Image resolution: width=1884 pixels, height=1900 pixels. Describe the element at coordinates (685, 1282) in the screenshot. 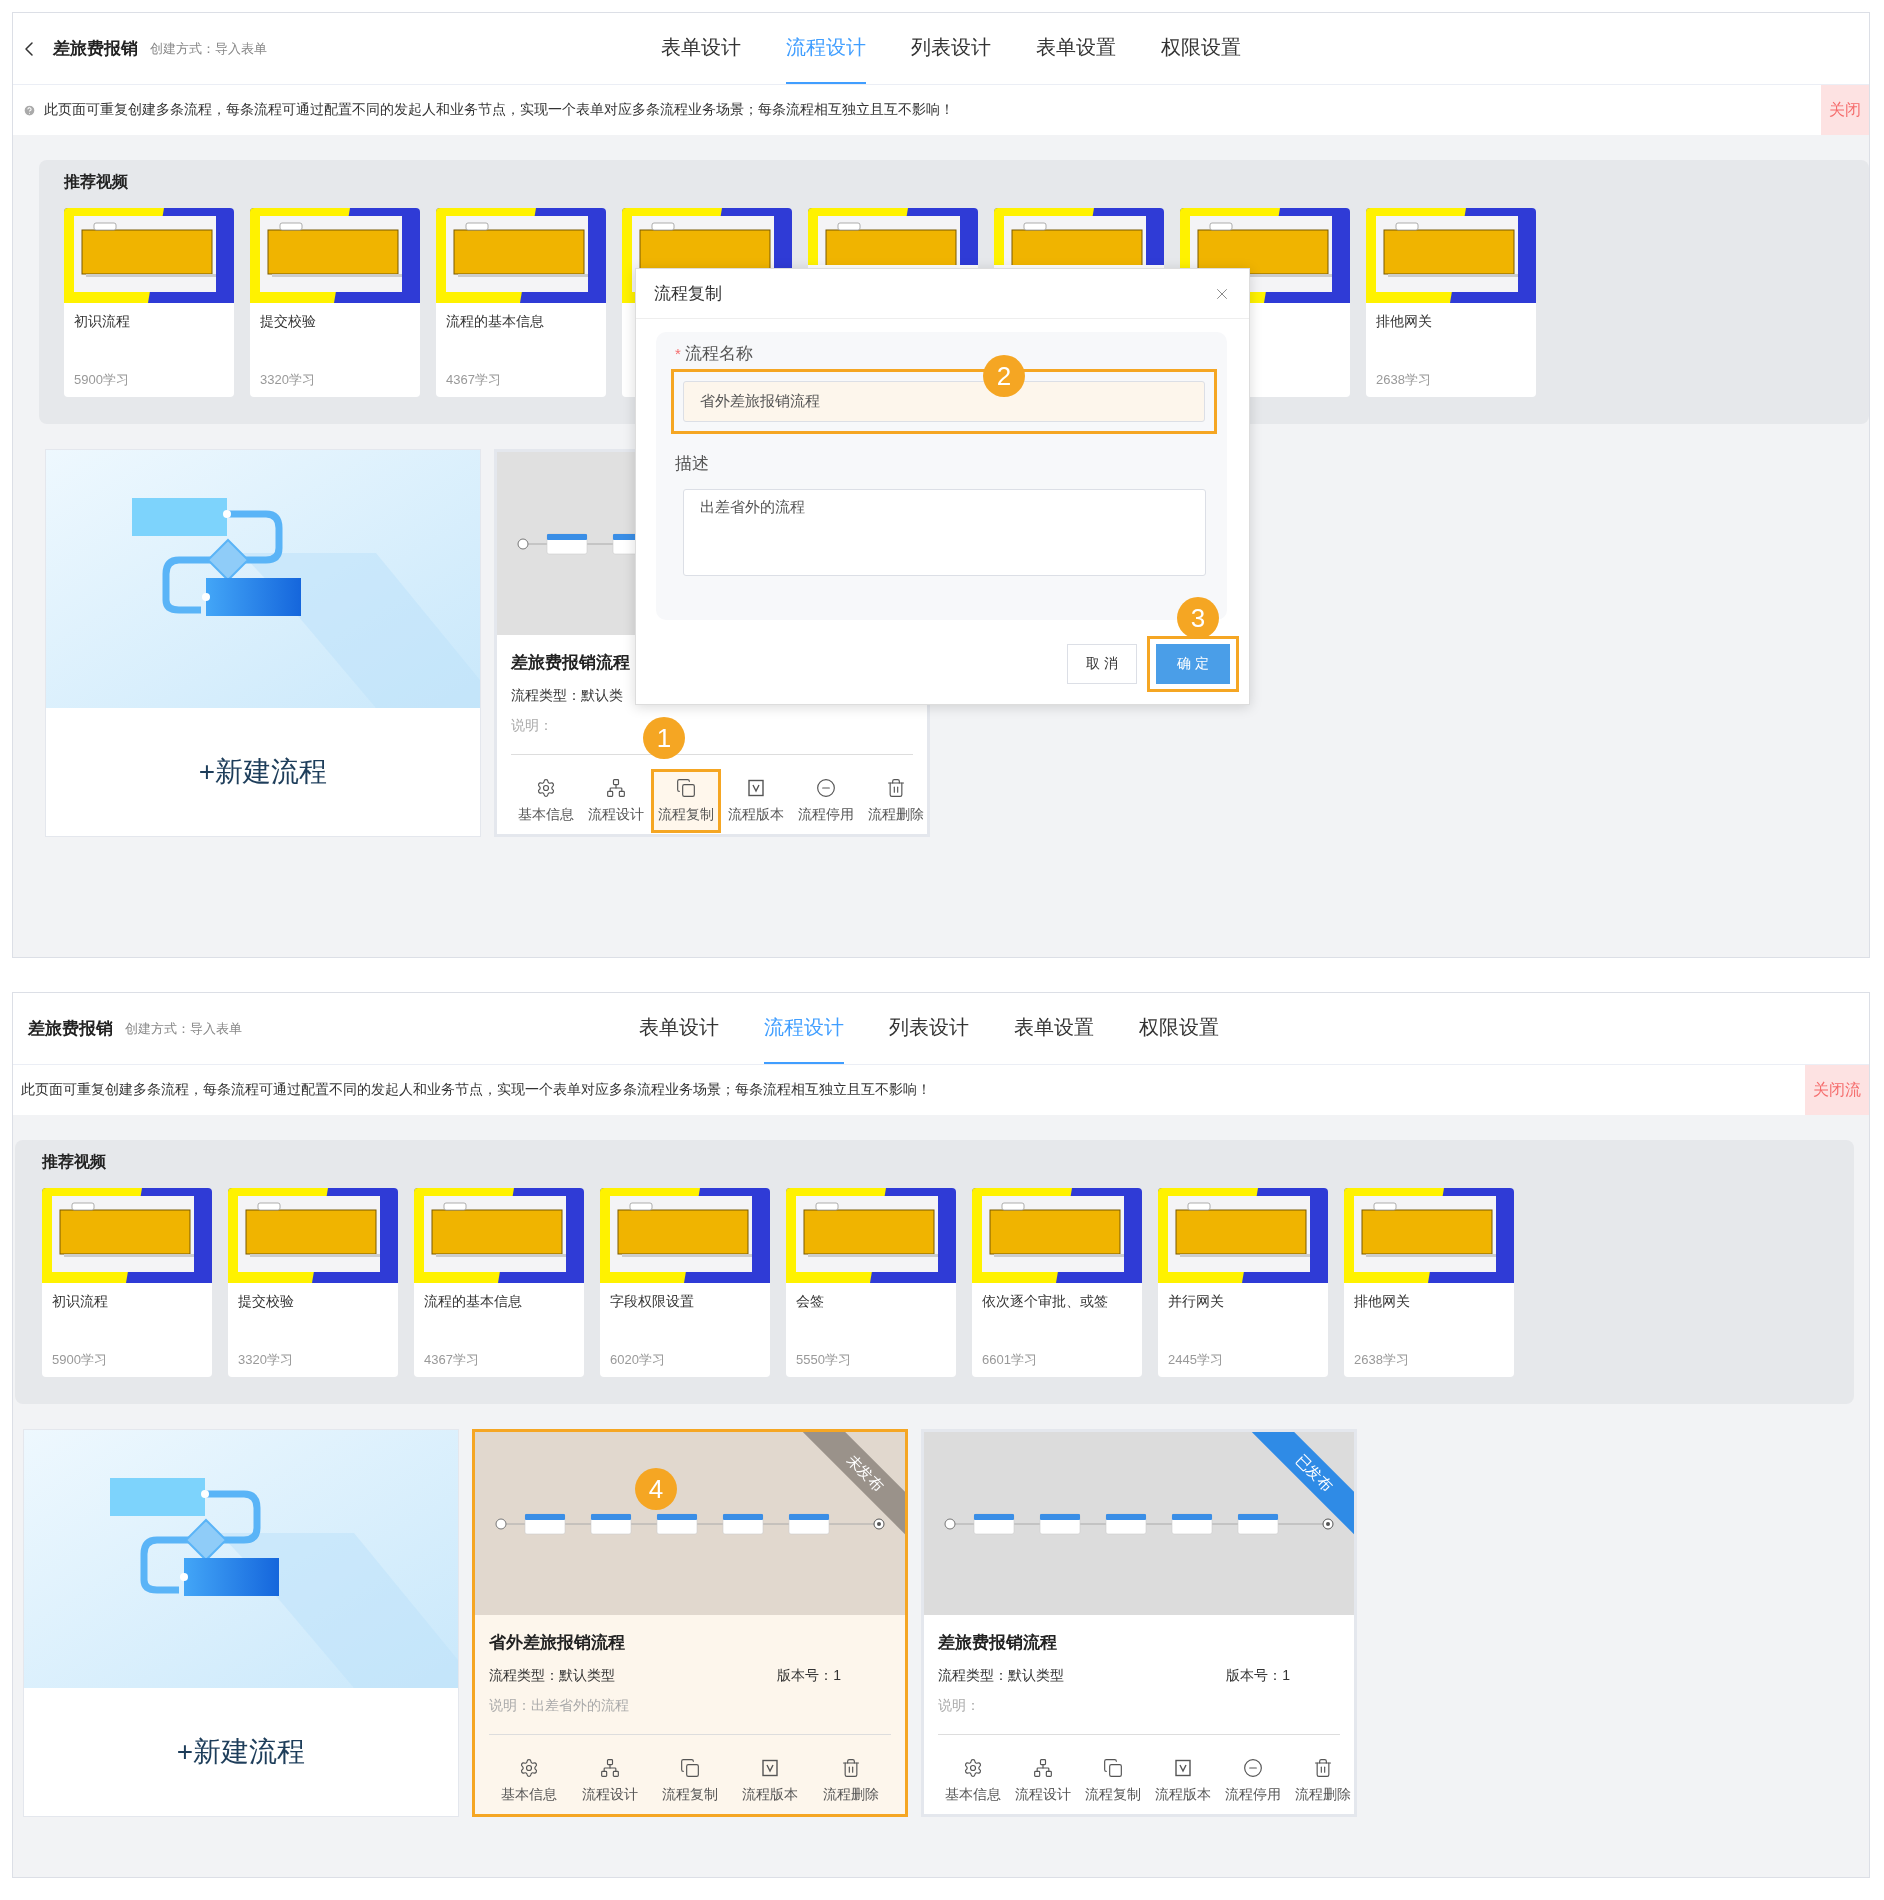

I see `video-card: 字段权限设置 6020学习` at that location.